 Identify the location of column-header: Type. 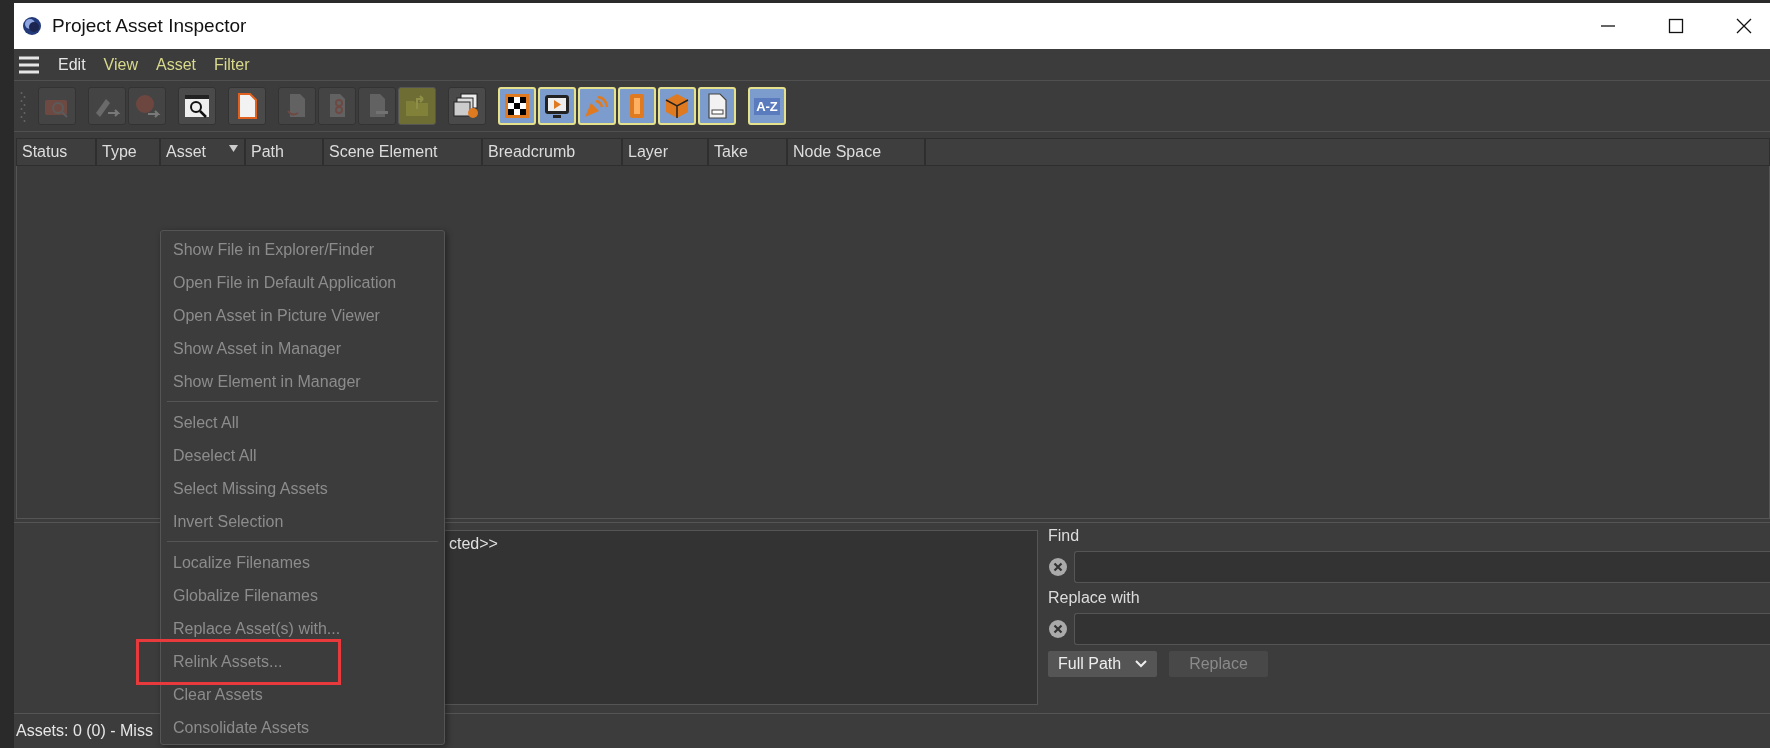
(128, 152).